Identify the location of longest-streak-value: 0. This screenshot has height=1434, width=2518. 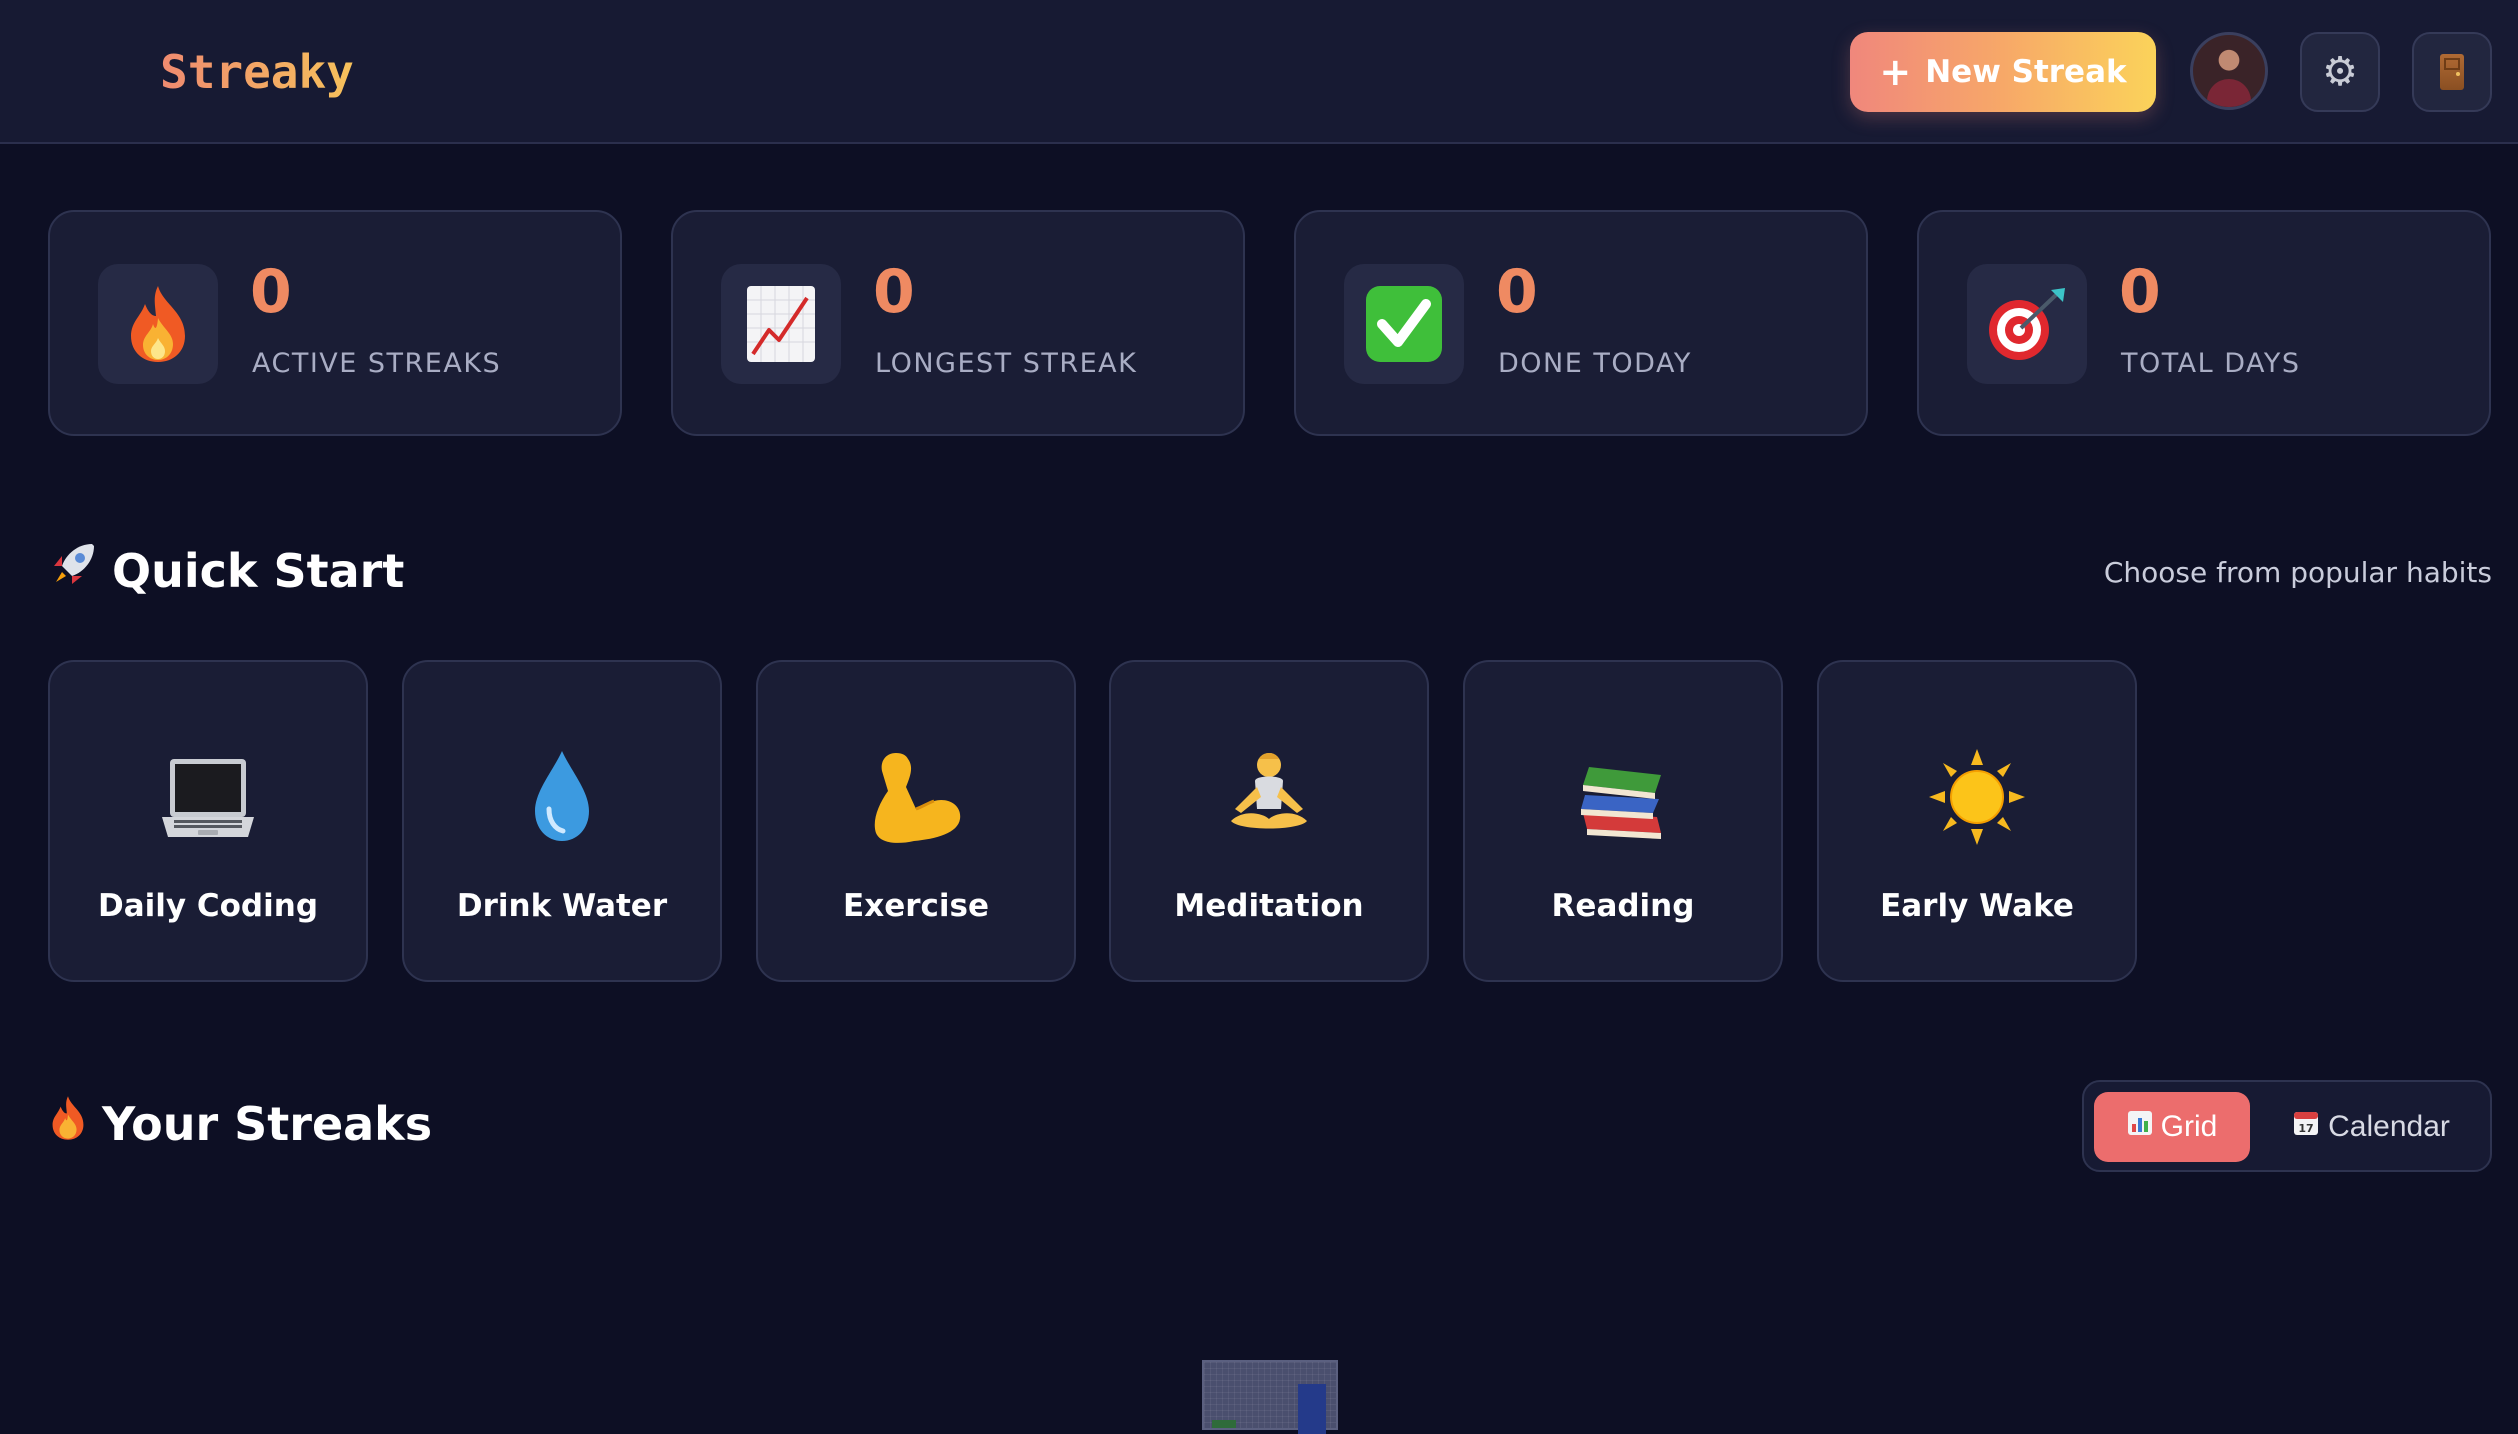
(894, 292).